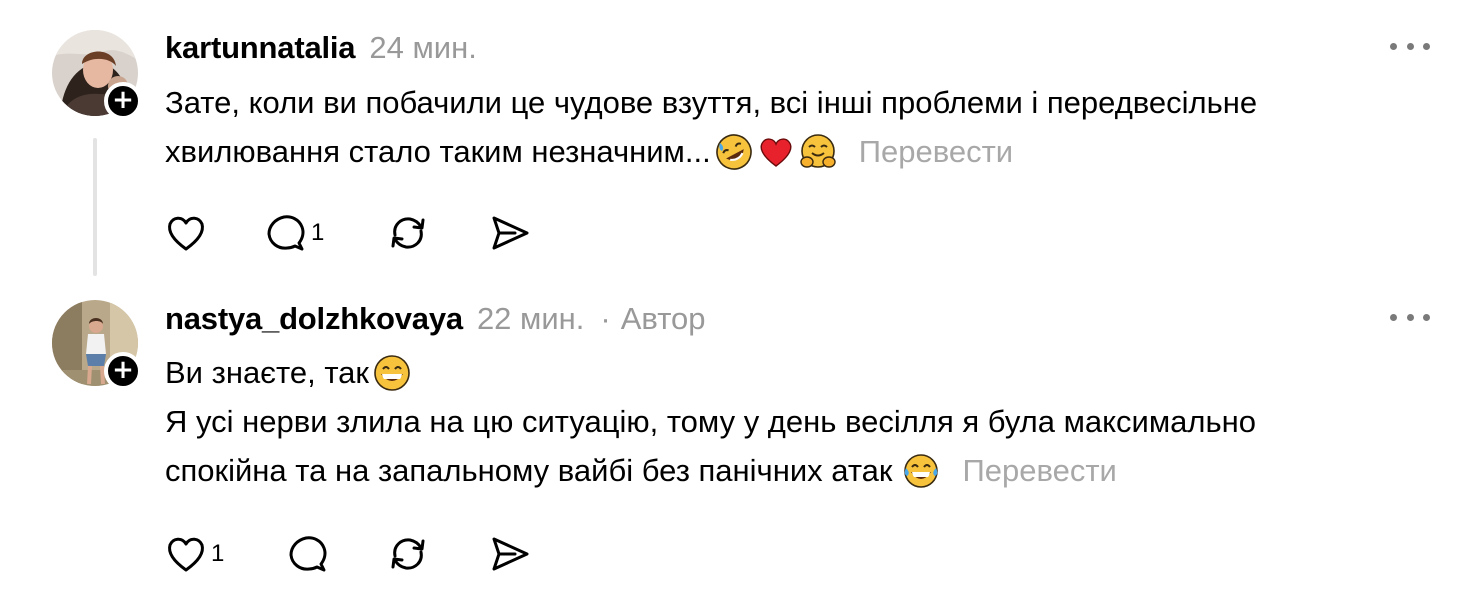 The image size is (1473, 600). I want to click on post-header: nastya_dolzhkovaya 22 мин. · Автор, so click(435, 319).